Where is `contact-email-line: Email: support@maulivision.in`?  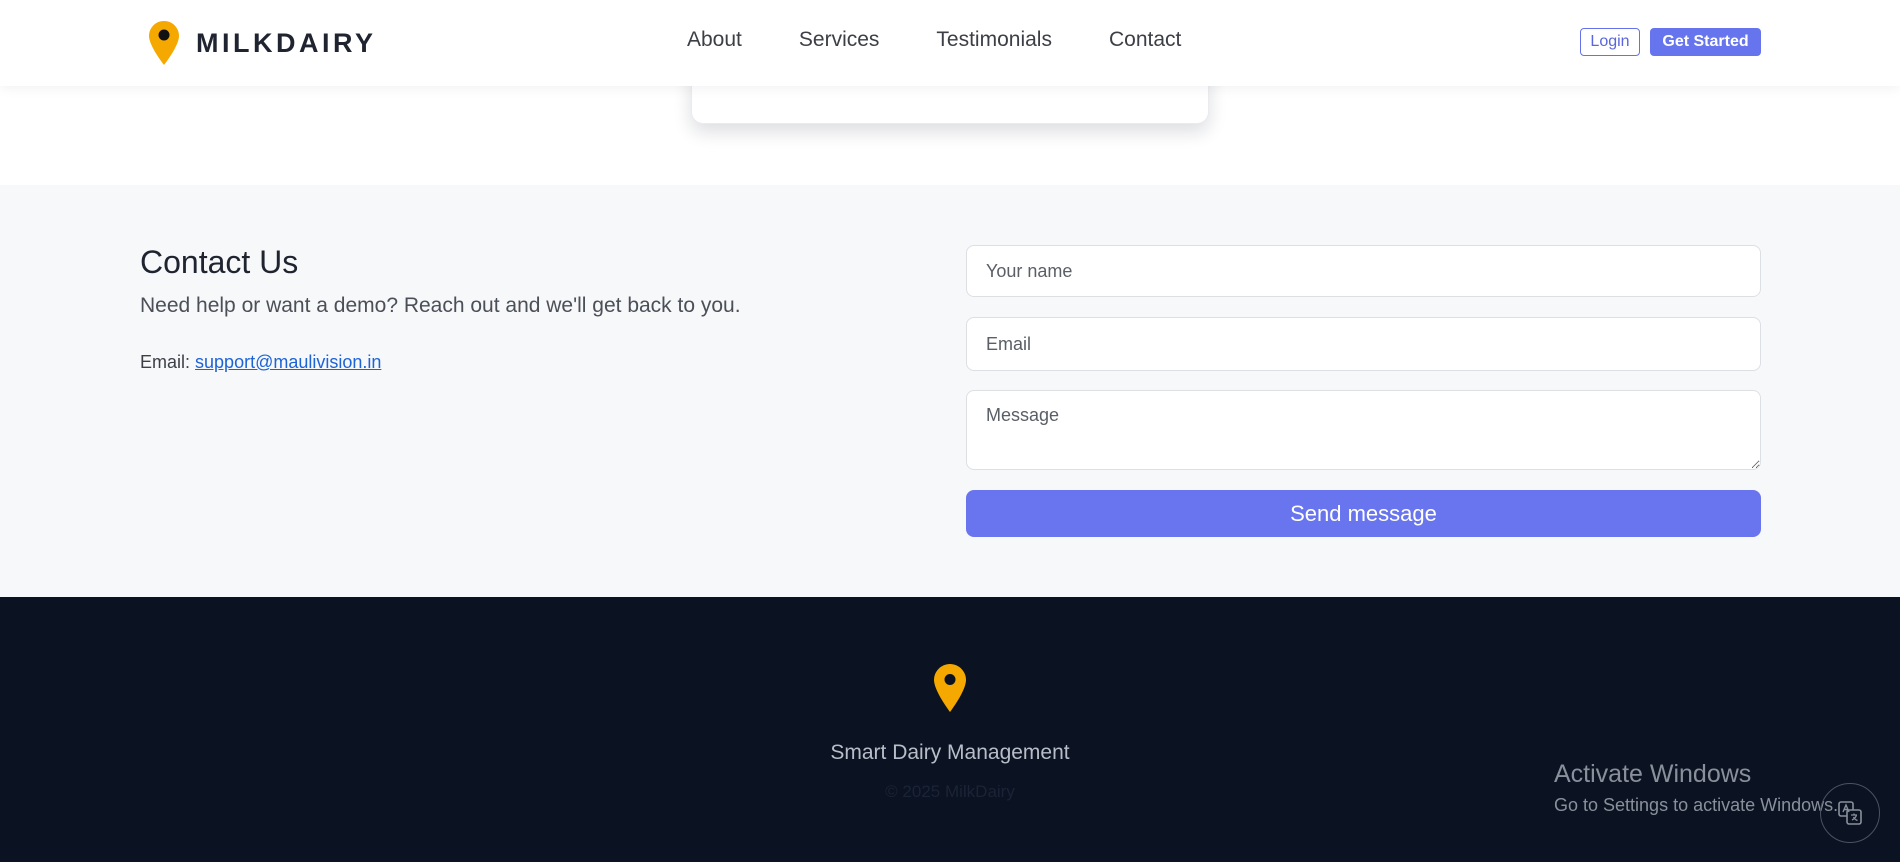
contact-email-line: Email: support@maulivision.in is located at coordinates (260, 362).